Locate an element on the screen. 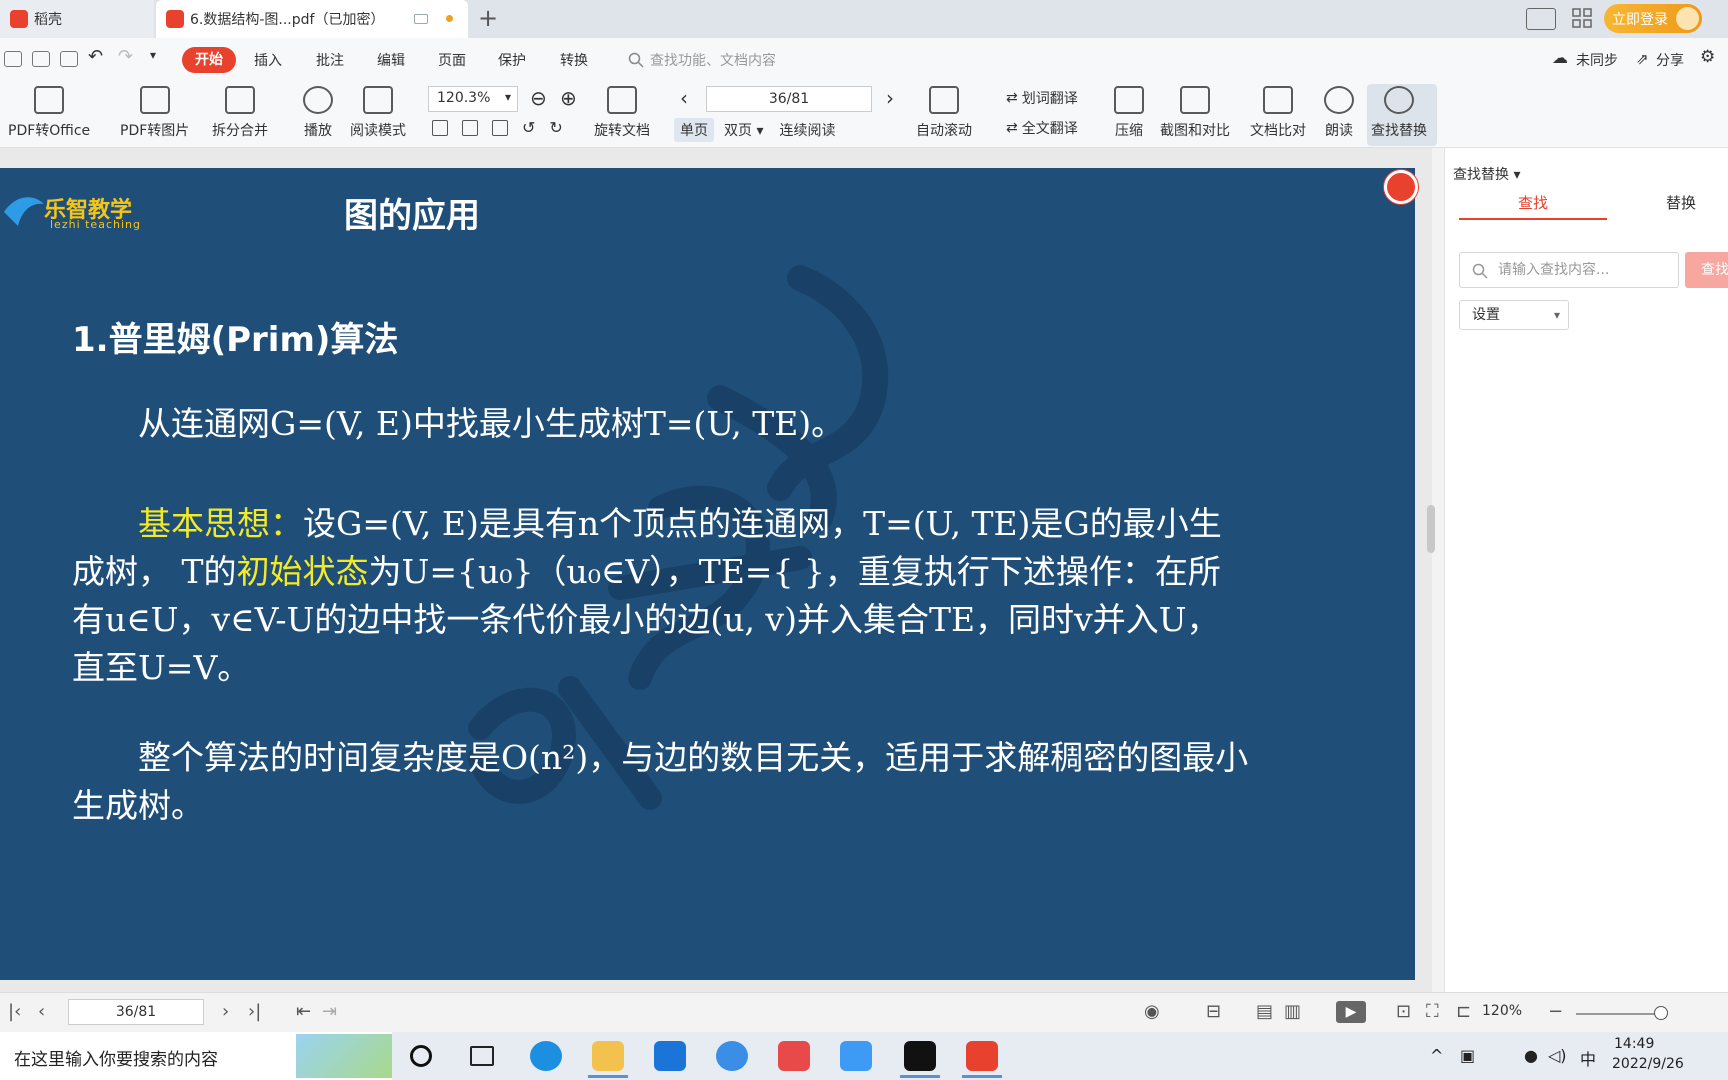 Image resolution: width=1728 pixels, height=1080 pixels. browser-icon is located at coordinates (732, 1056).